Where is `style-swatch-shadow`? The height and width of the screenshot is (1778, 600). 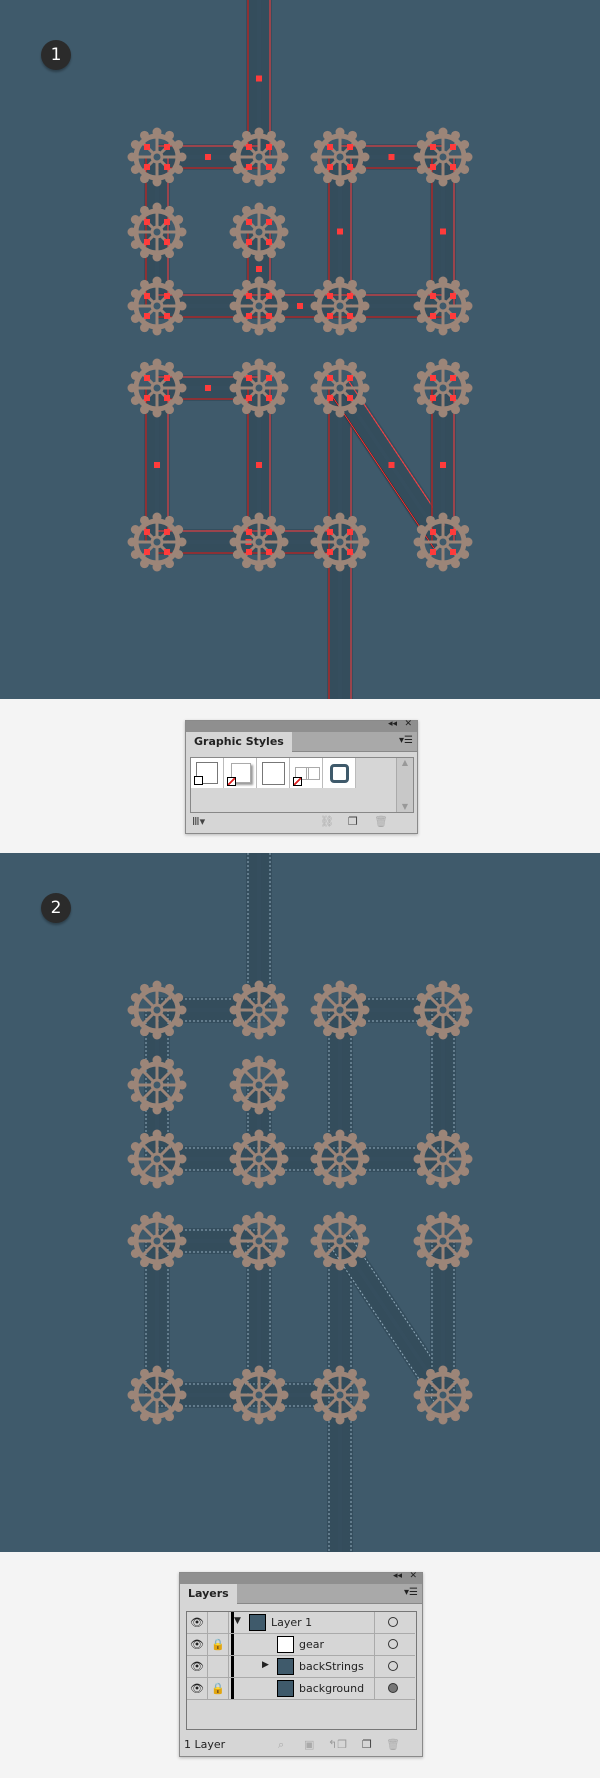 style-swatch-shadow is located at coordinates (240, 773).